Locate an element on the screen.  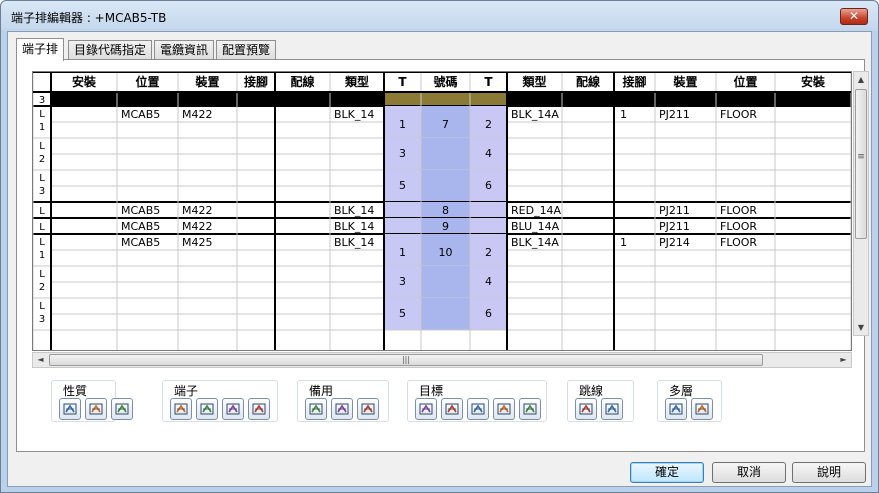
spare-move-button is located at coordinates (368, 409).